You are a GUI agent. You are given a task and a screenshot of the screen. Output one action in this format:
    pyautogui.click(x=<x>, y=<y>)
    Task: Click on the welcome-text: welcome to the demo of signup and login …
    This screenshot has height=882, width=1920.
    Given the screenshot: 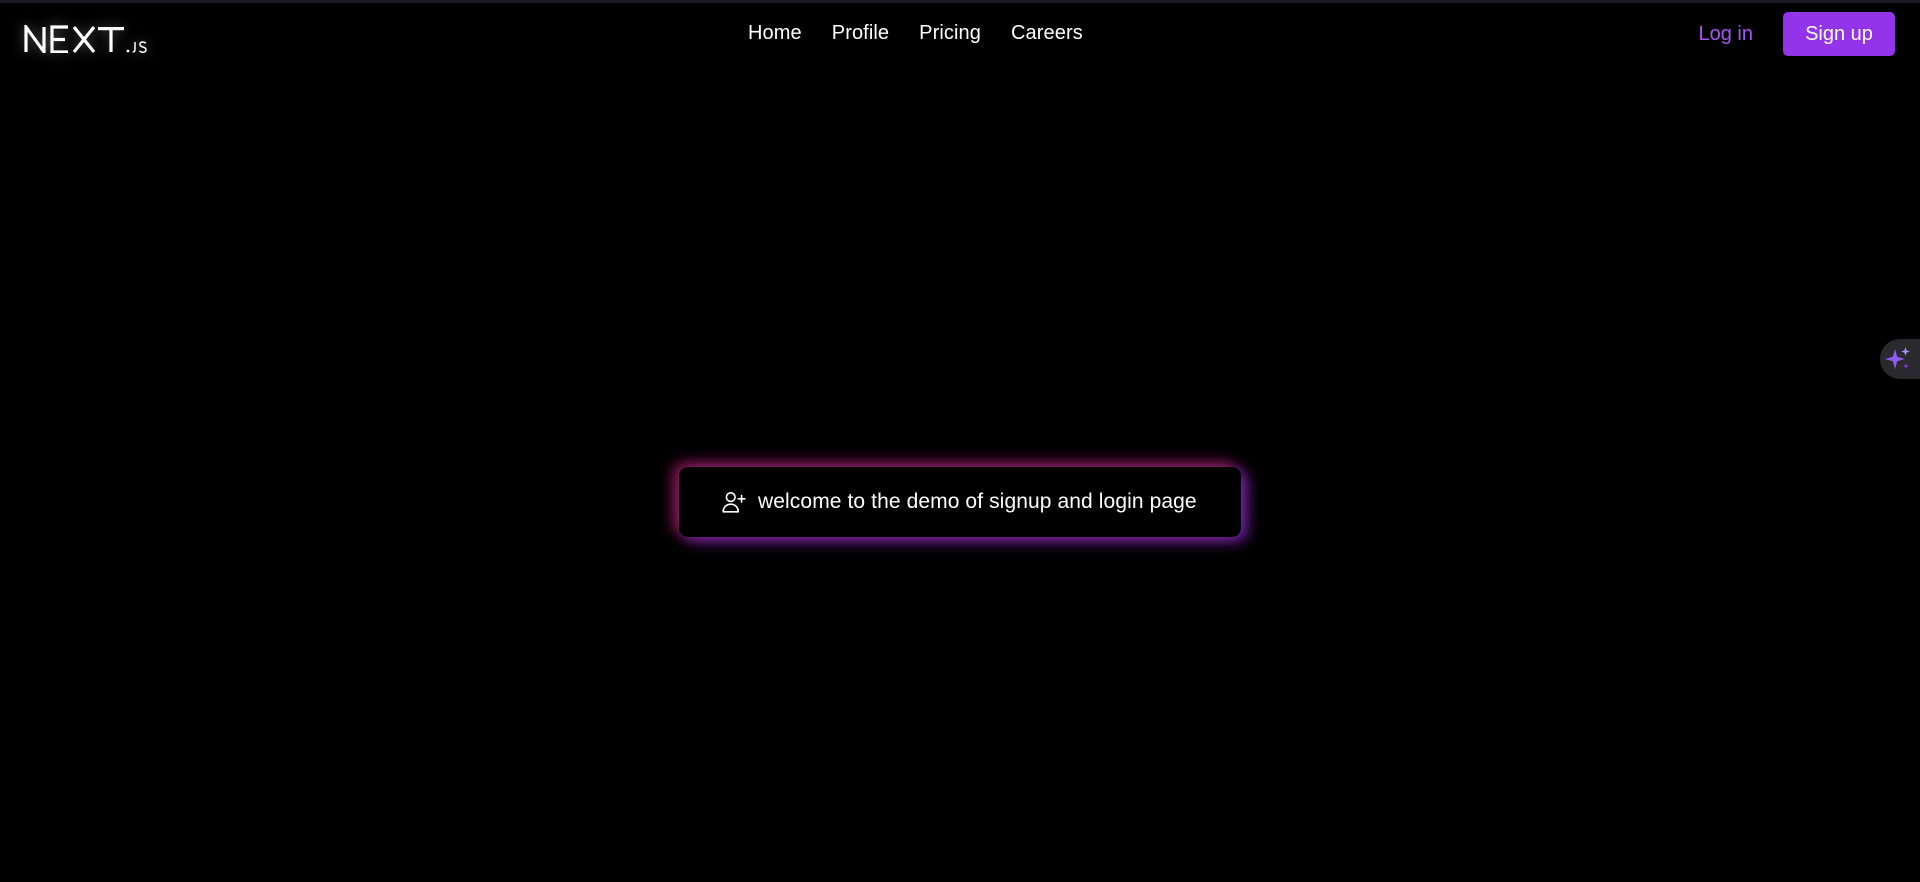 What is the action you would take?
    pyautogui.click(x=977, y=501)
    